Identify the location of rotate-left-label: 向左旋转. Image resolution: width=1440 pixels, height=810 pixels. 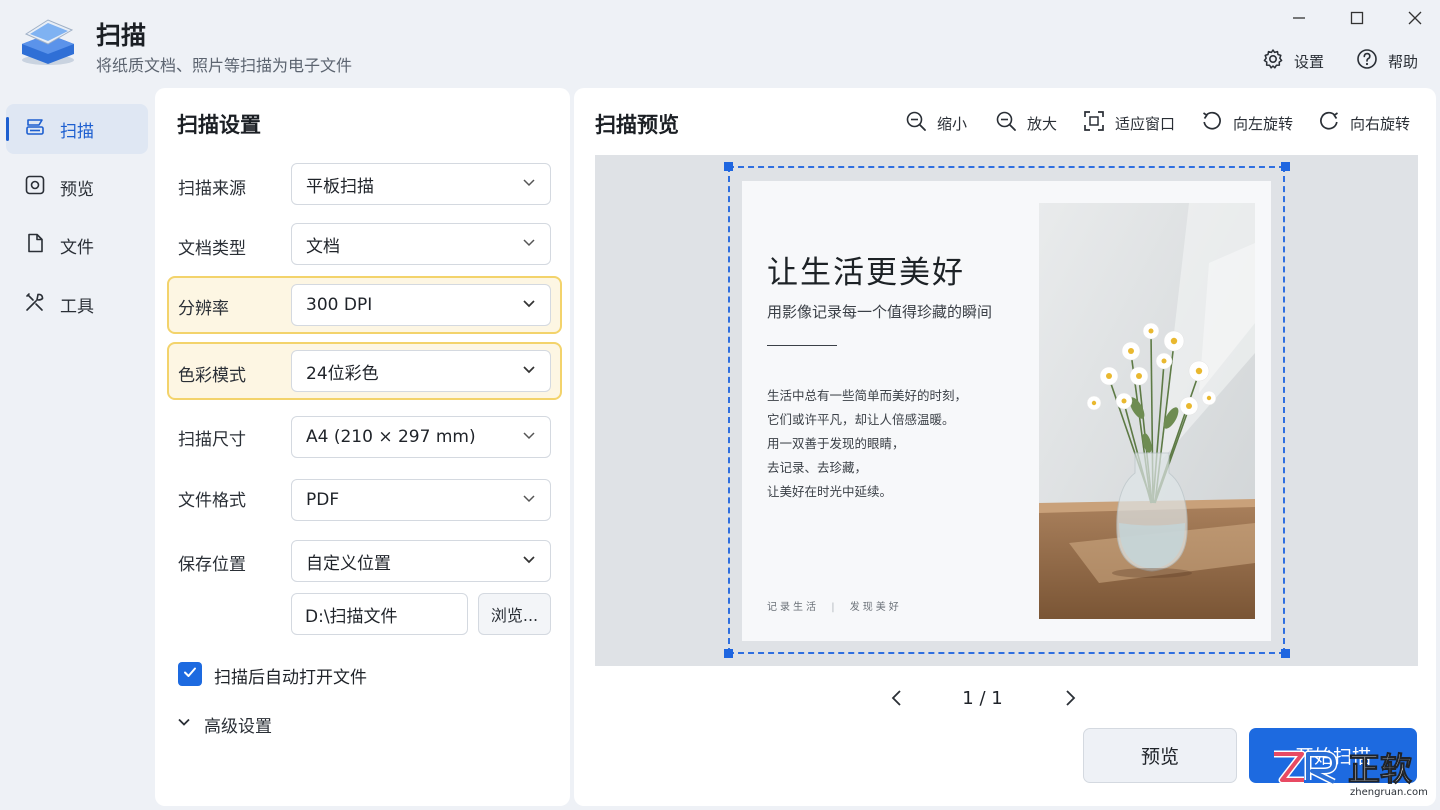
(1263, 123).